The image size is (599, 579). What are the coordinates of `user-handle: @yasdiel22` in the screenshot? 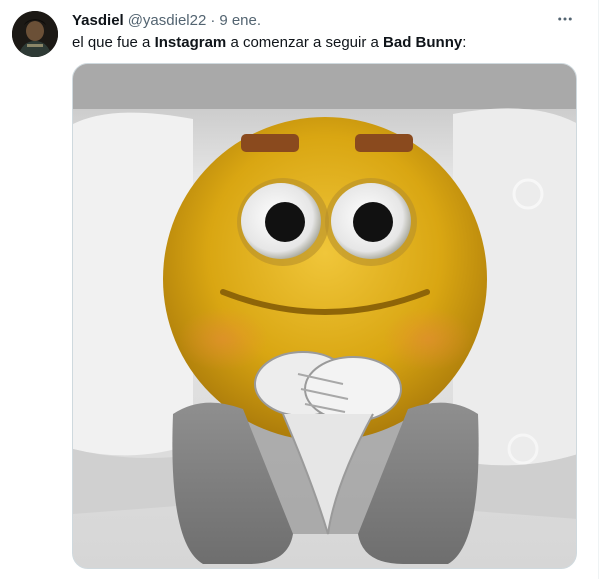 It's located at (167, 20).